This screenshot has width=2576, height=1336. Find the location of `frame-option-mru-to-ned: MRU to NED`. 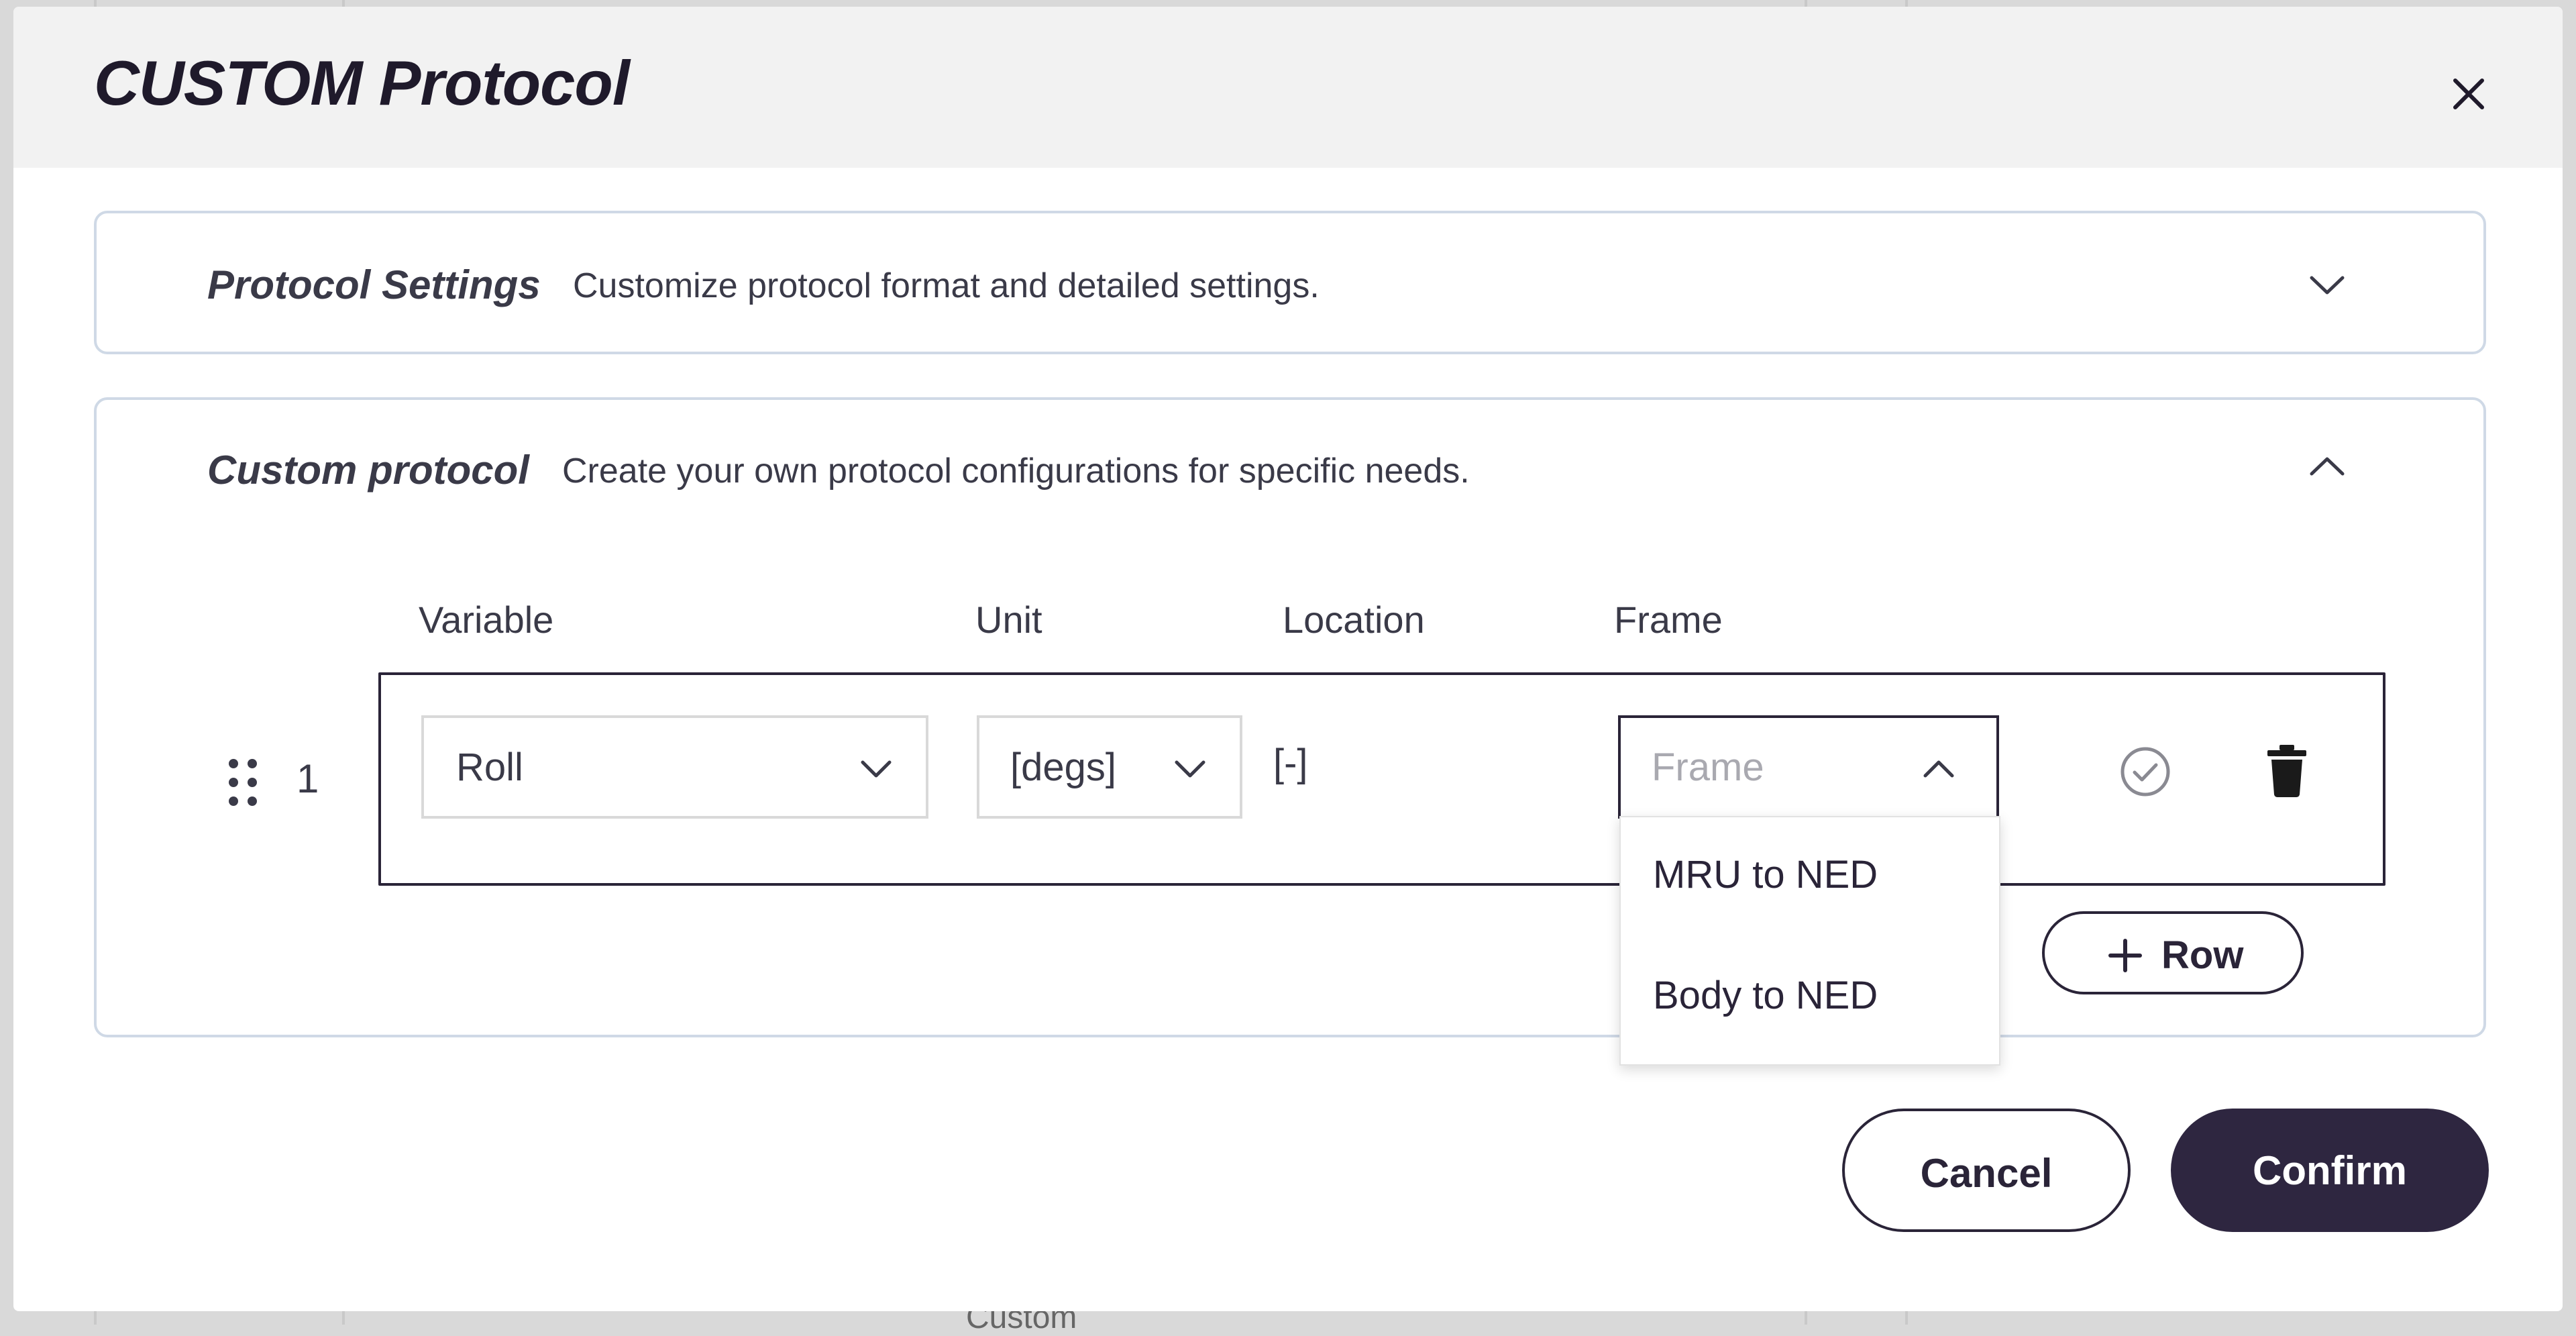

frame-option-mru-to-ned: MRU to NED is located at coordinates (1765, 874).